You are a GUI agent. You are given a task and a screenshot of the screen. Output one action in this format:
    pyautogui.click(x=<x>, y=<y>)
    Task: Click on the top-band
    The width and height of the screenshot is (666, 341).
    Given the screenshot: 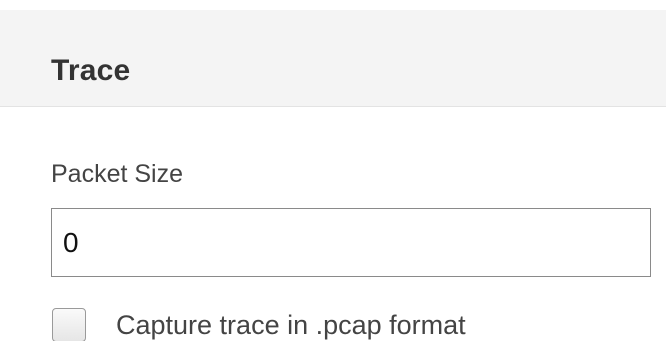 What is the action you would take?
    pyautogui.click(x=333, y=5)
    